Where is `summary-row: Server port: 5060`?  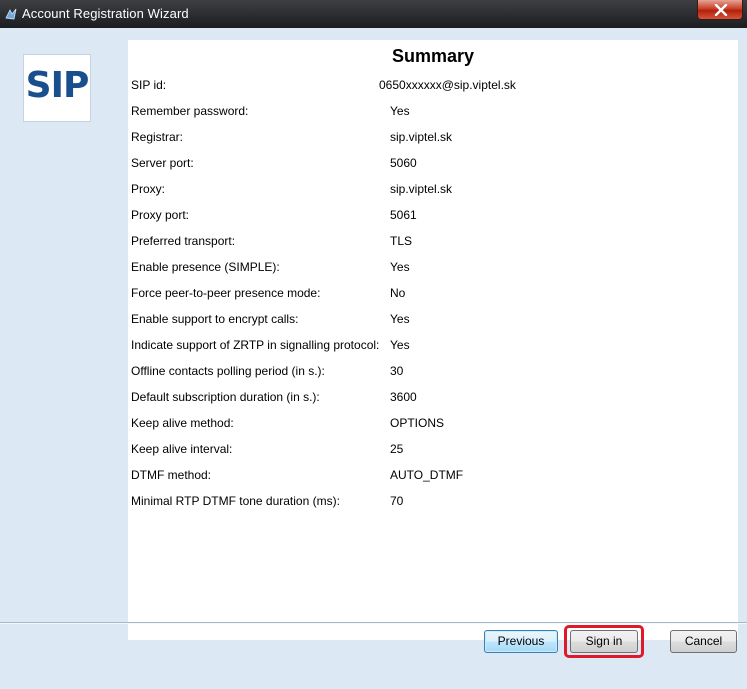 summary-row: Server port: 5060 is located at coordinates (433, 169).